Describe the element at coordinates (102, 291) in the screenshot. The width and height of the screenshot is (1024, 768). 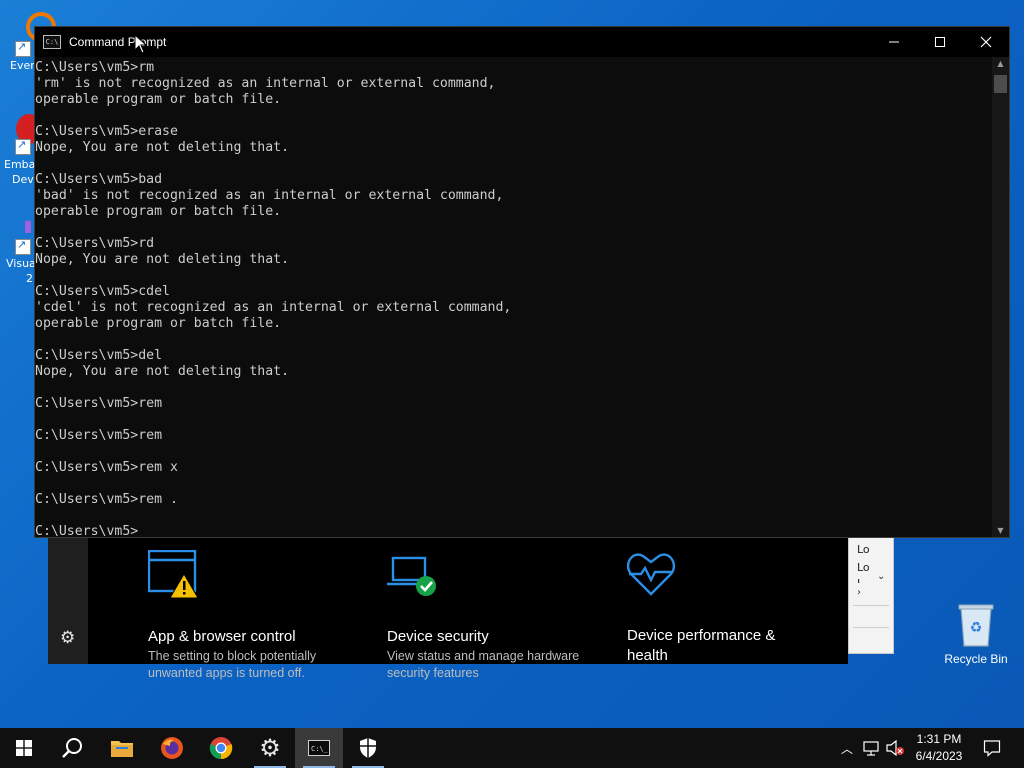
I see `console-line: C:\Users\vm5>cdel` at that location.